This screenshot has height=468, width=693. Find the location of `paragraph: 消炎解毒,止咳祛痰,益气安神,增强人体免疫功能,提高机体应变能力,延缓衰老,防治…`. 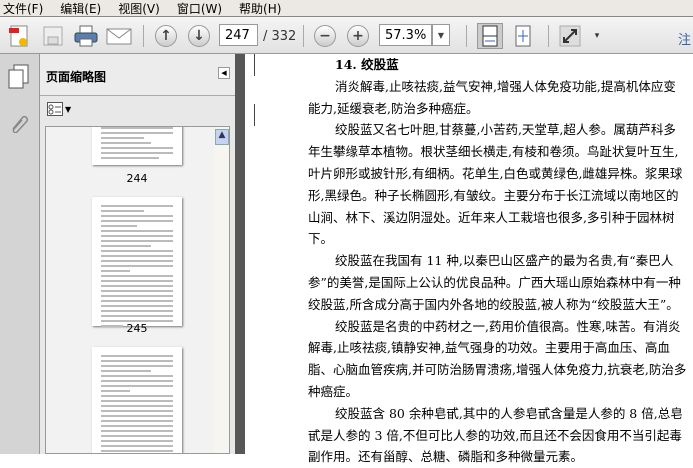

paragraph: 消炎解毒,止咳祛痰,益气安神,增强人体免疫功能,提高机体应变能力,延缓衰老,防治… is located at coordinates (492, 97).